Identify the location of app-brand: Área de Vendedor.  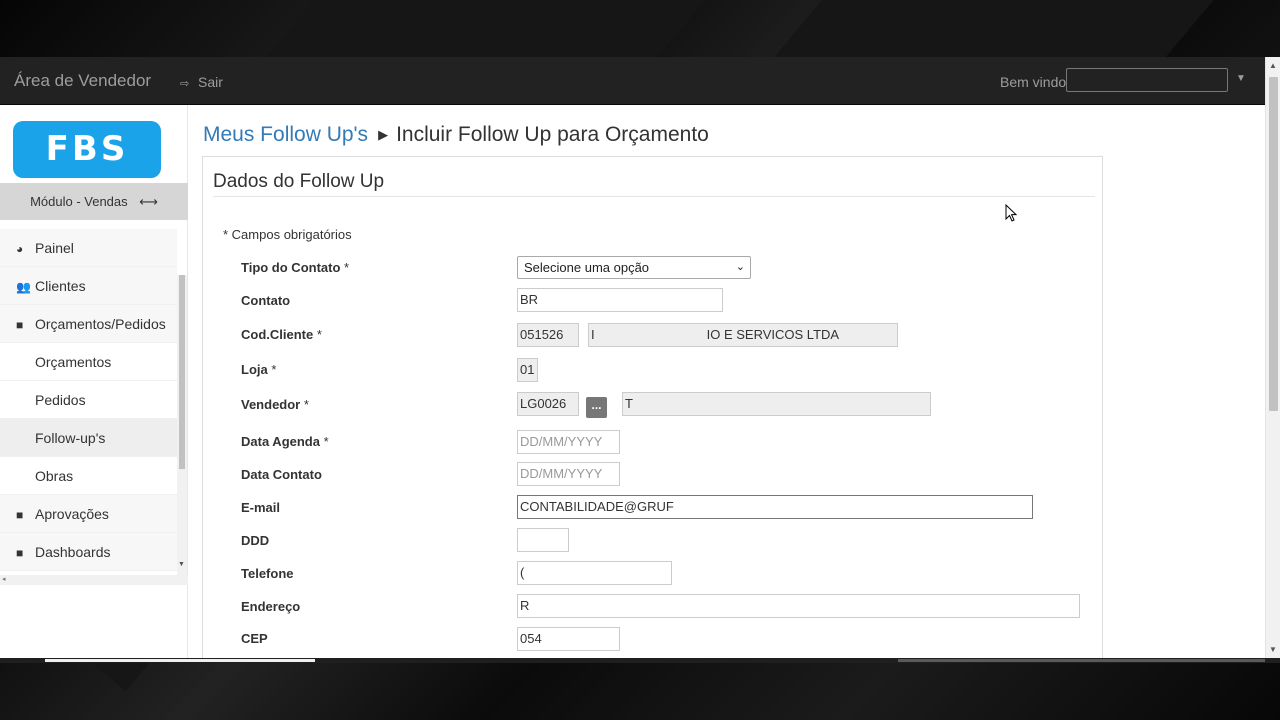
(82, 81).